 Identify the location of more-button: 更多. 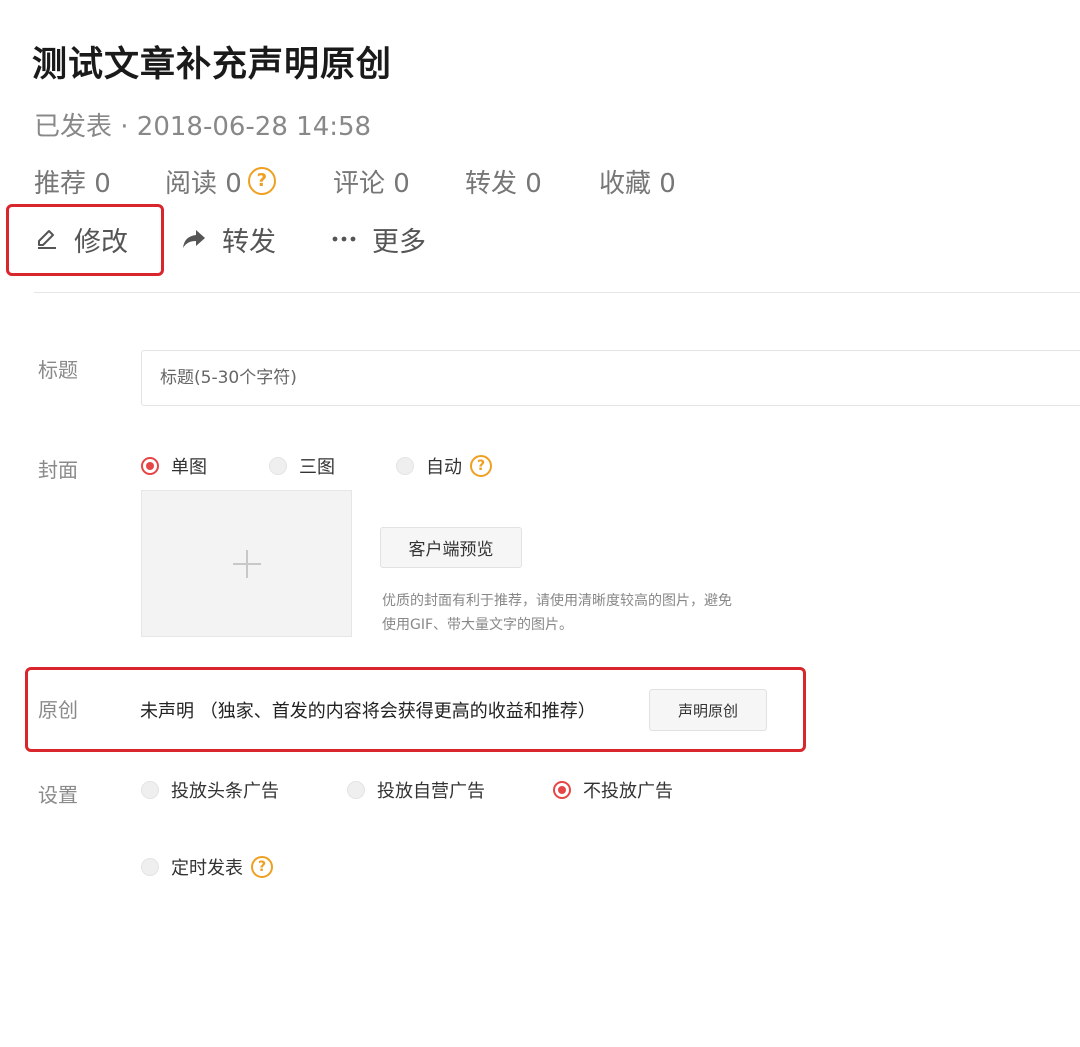
(379, 239).